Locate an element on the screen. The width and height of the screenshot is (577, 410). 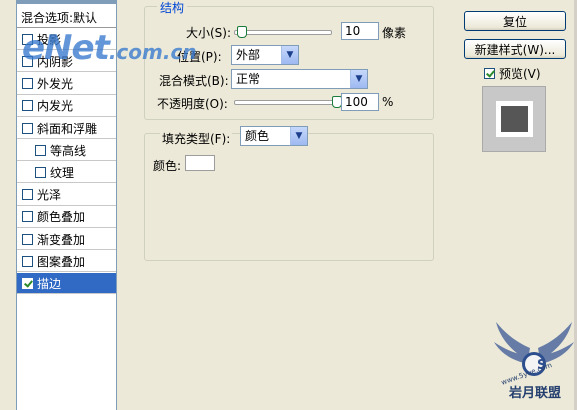
reset-button: 复位 is located at coordinates (515, 21).